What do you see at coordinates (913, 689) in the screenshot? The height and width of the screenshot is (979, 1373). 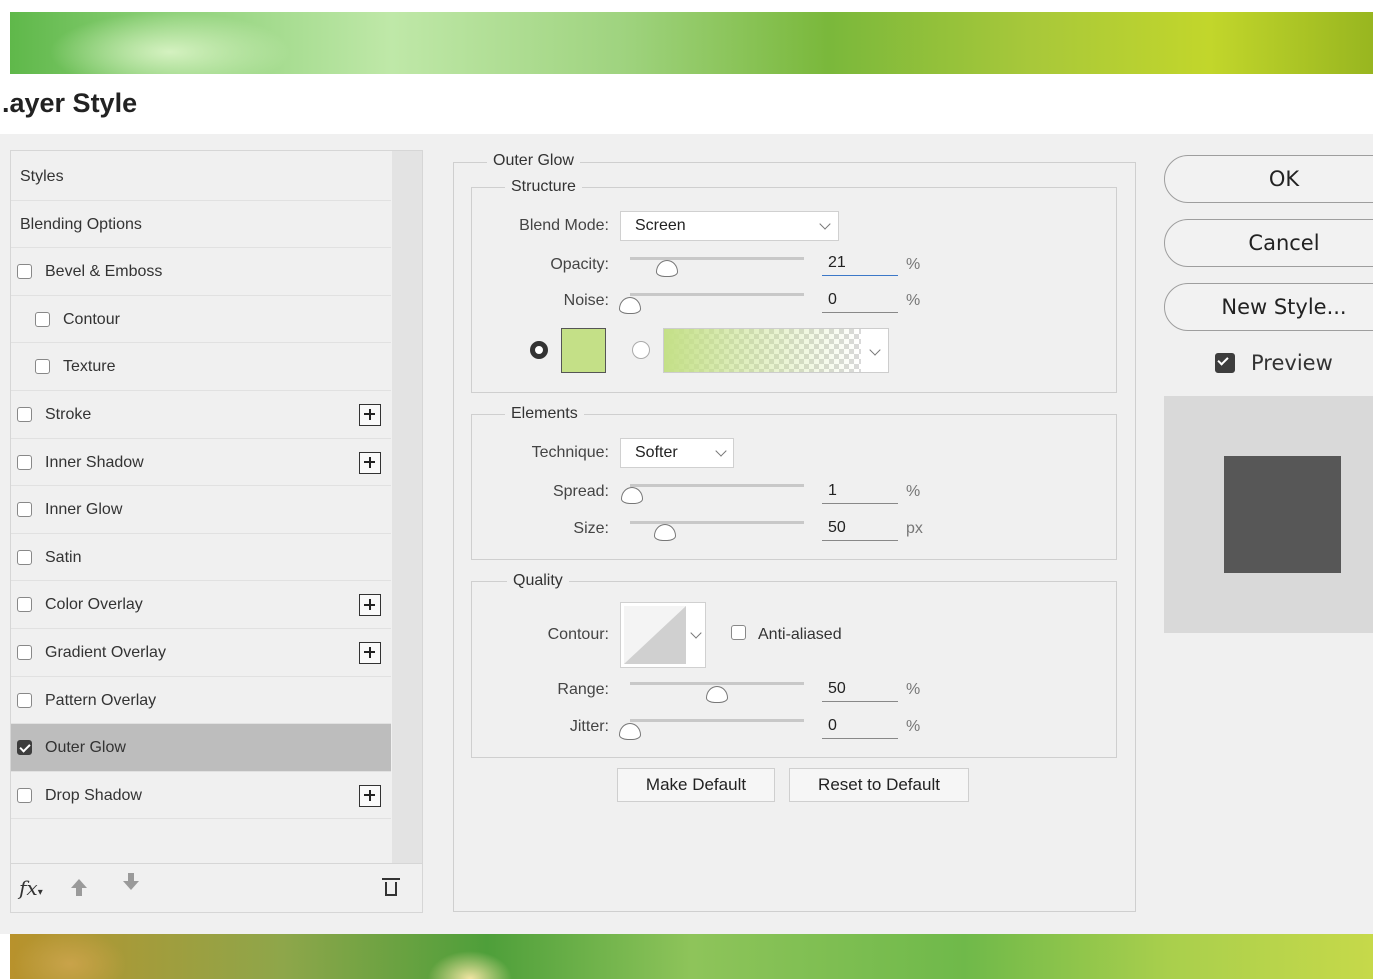 I see `range-unit: %` at bounding box center [913, 689].